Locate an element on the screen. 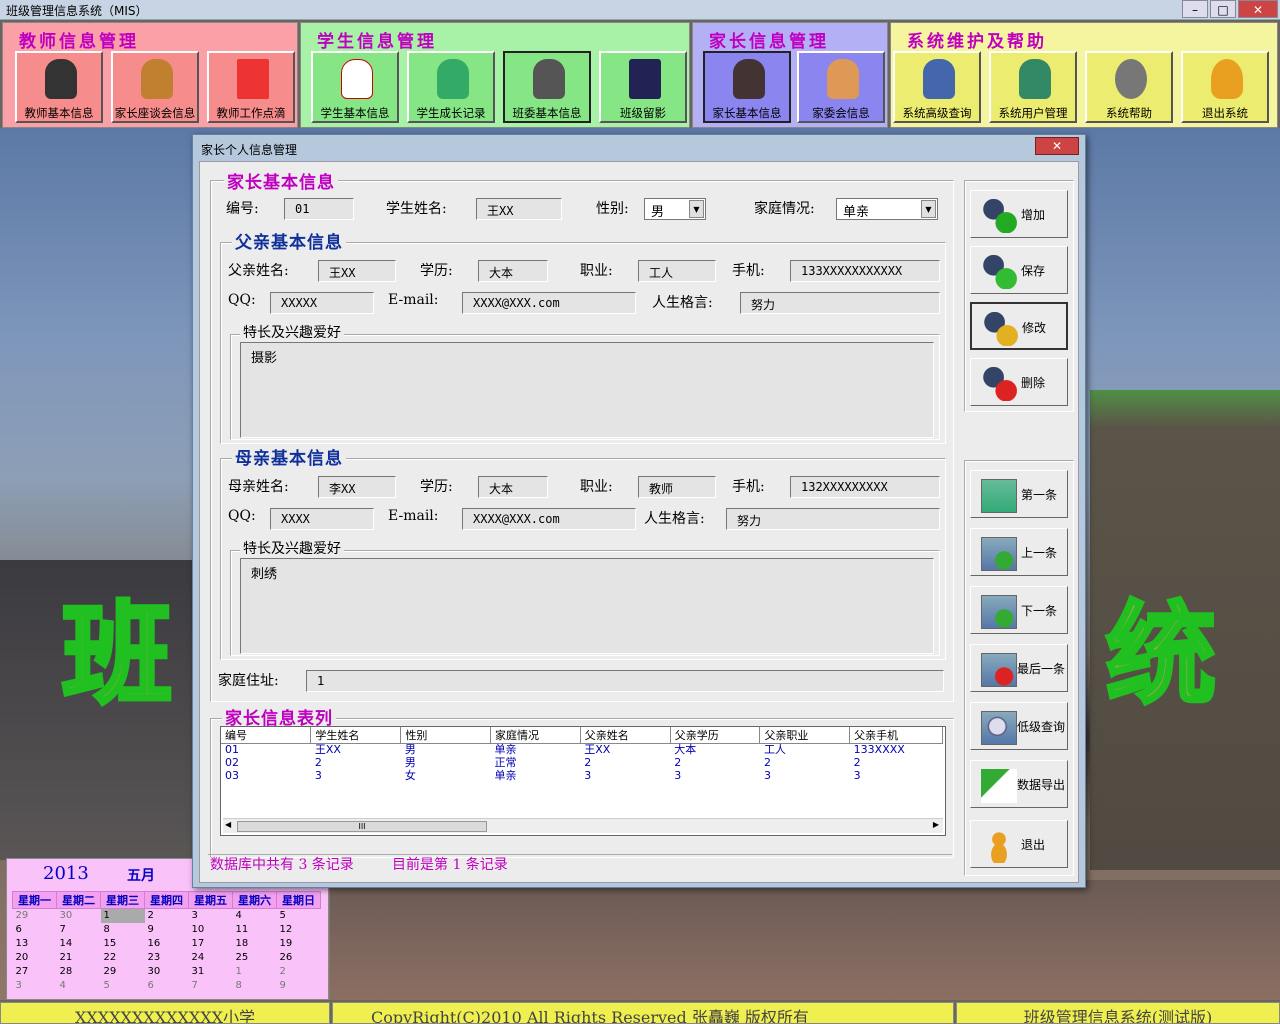 This screenshot has width=1280, height=1024. mother-edu-field: 大本 is located at coordinates (513, 487).